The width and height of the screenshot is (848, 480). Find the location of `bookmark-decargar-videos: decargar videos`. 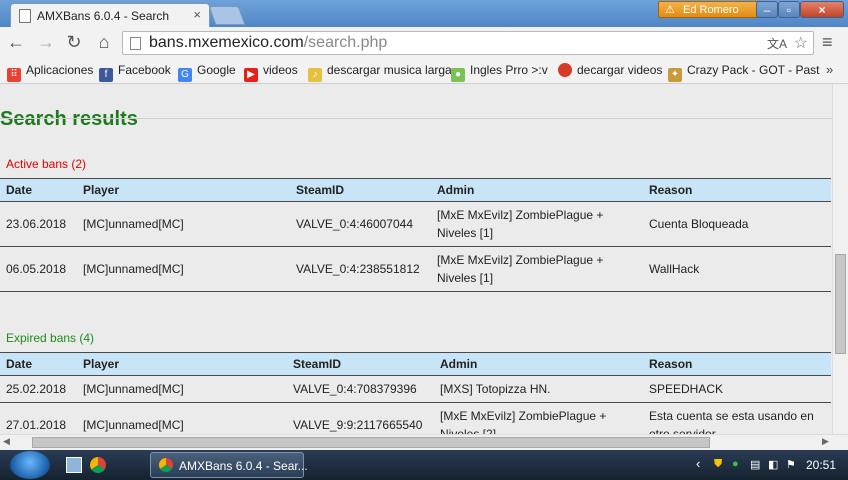

bookmark-decargar-videos: decargar videos is located at coordinates (610, 70).